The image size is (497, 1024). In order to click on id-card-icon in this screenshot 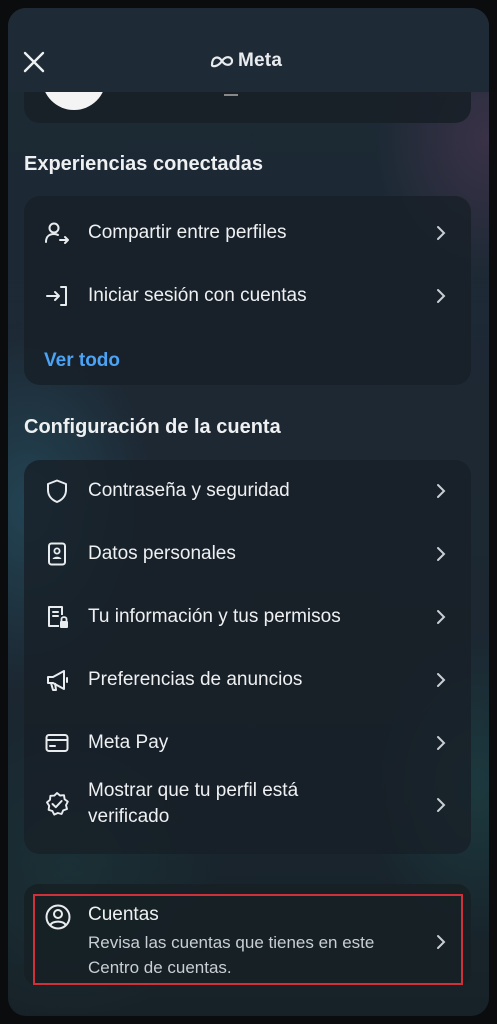, I will do `click(57, 554)`.